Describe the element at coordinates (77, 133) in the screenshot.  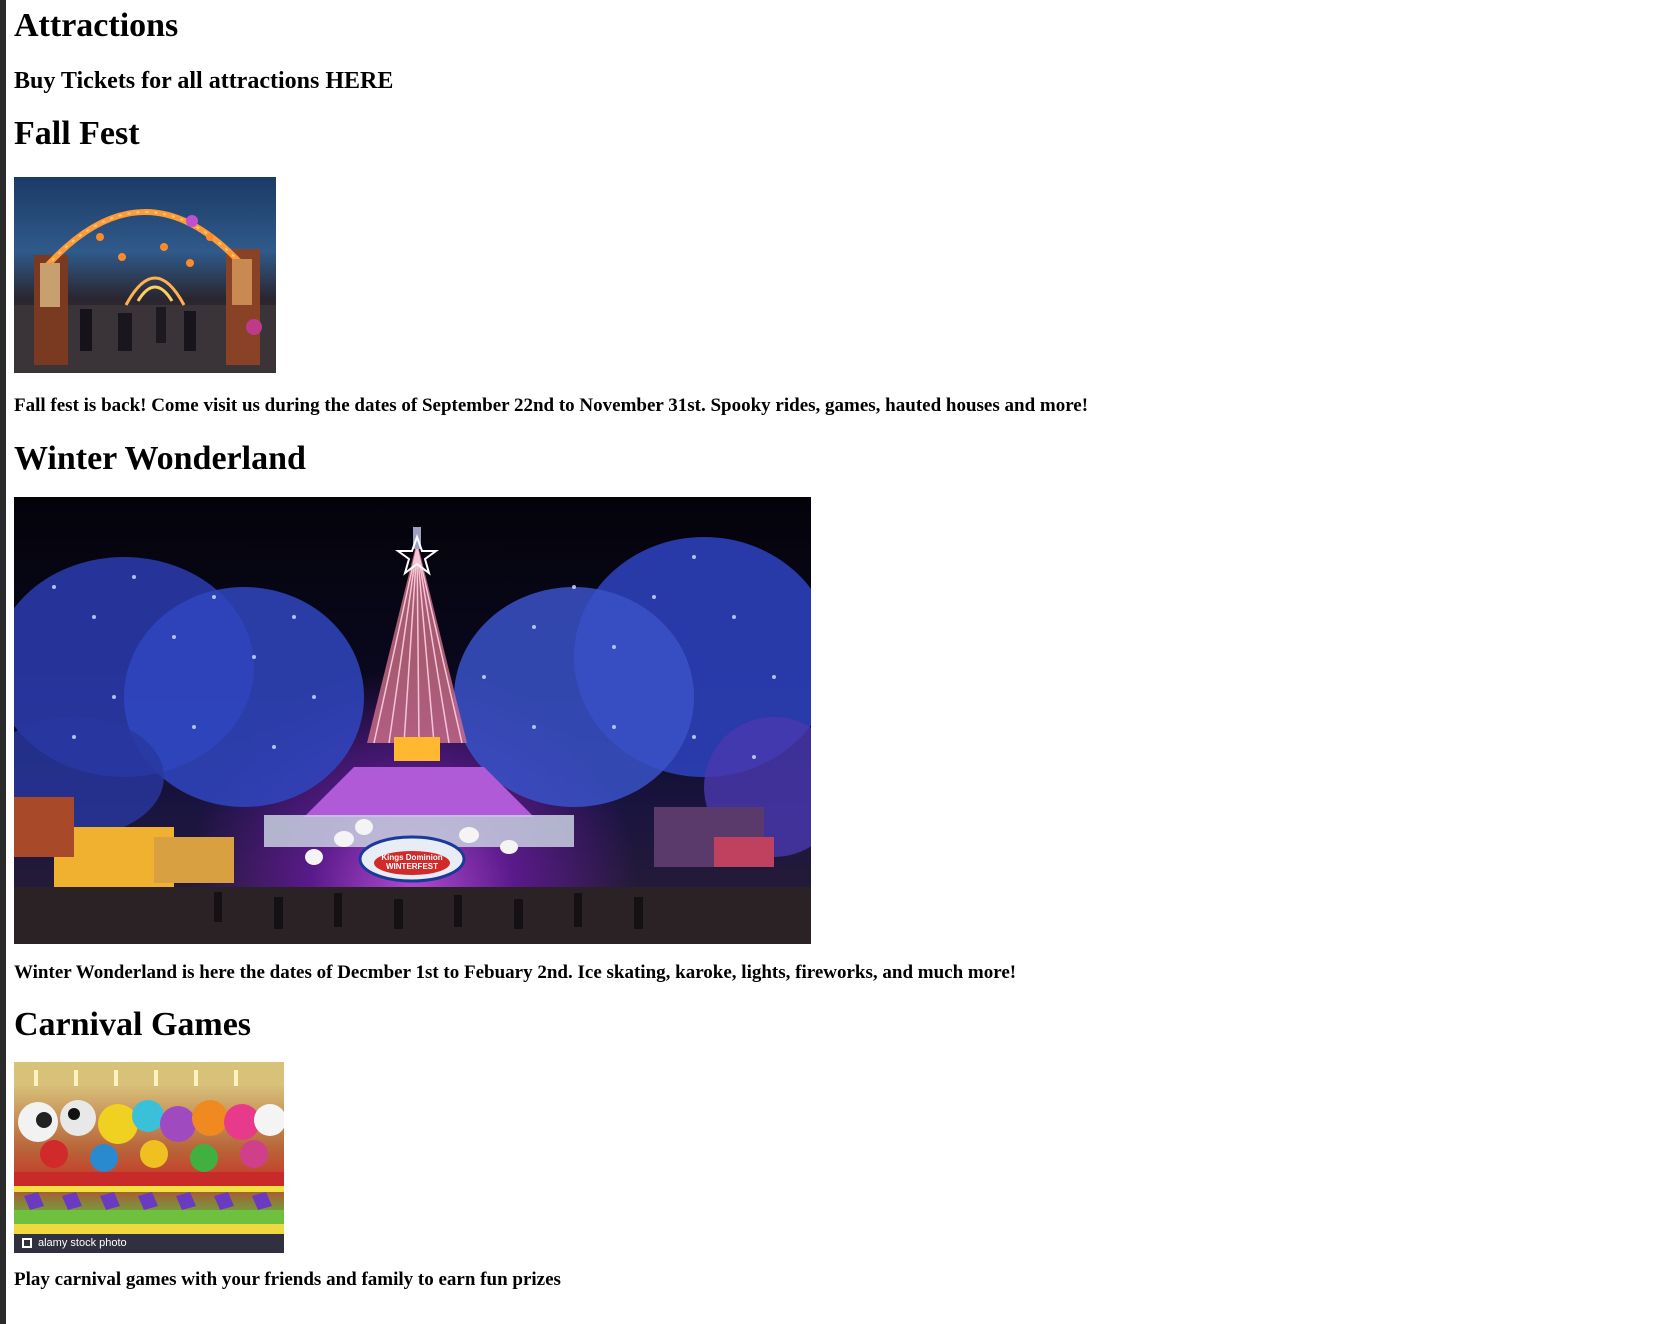
I see `fall-fest-title: Fall Fest` at that location.